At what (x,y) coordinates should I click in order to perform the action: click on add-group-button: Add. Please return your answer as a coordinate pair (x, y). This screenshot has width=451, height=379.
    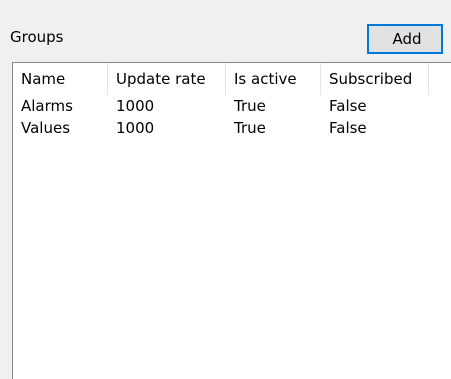
    Looking at the image, I should click on (405, 39).